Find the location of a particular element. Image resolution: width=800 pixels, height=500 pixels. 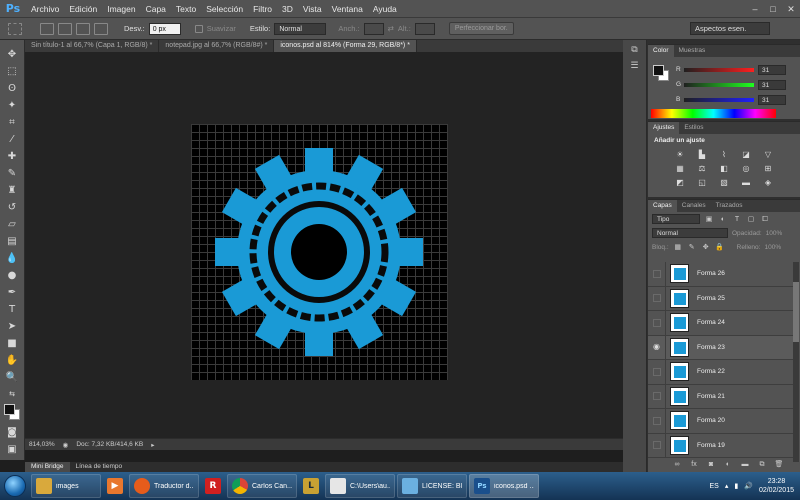

layer-name: Forma 20 is located at coordinates (711, 420).